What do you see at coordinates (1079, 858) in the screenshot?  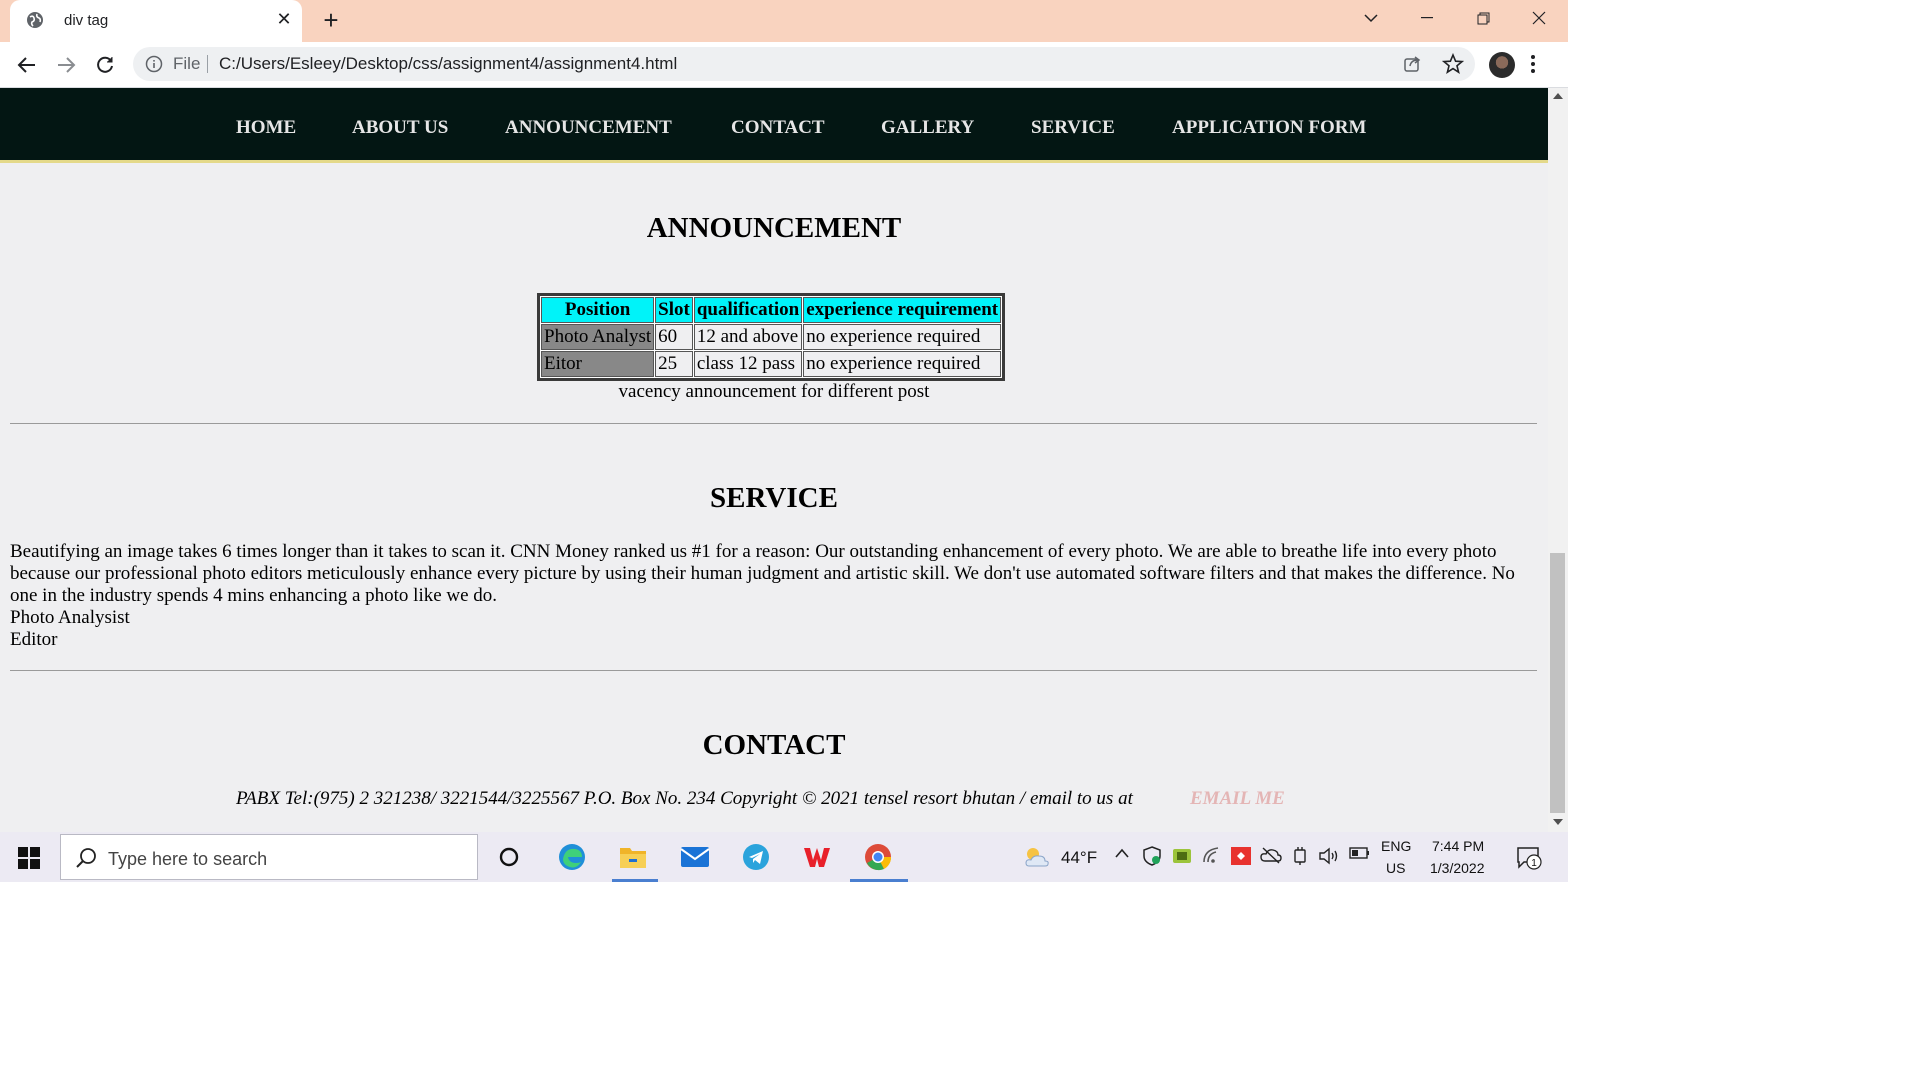 I see `weather-temperature: 44°F` at bounding box center [1079, 858].